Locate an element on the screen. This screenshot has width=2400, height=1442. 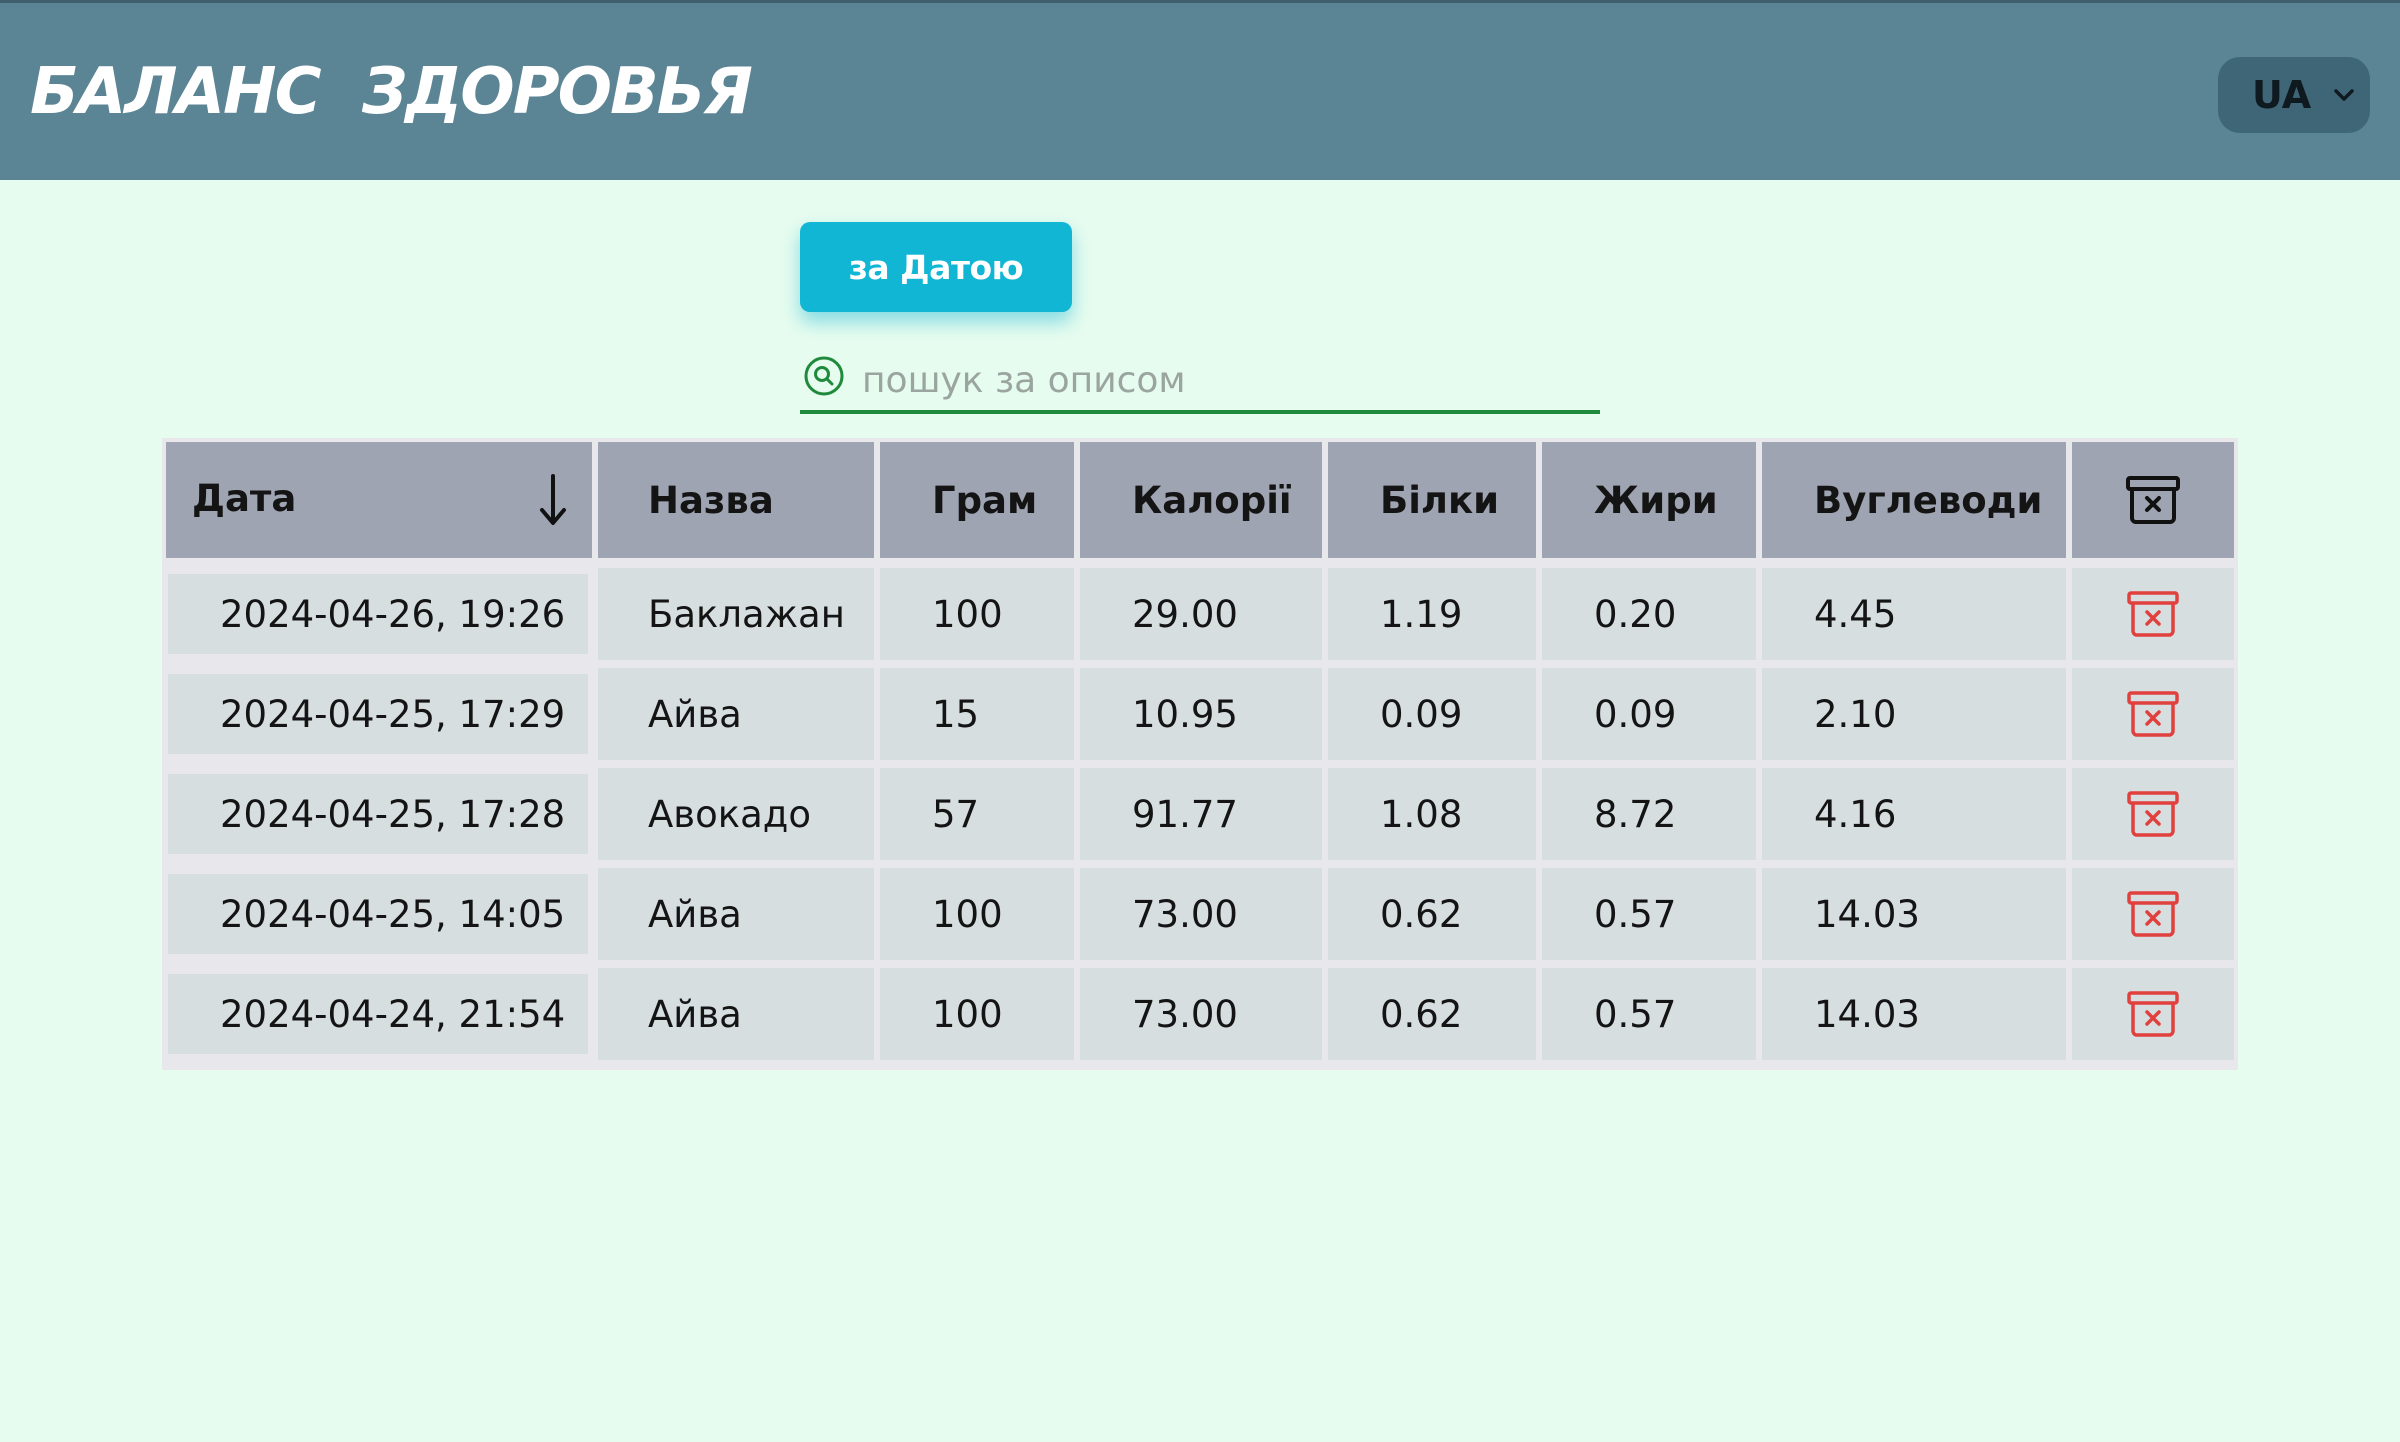
cell-name: Баклажан is located at coordinates (736, 614).